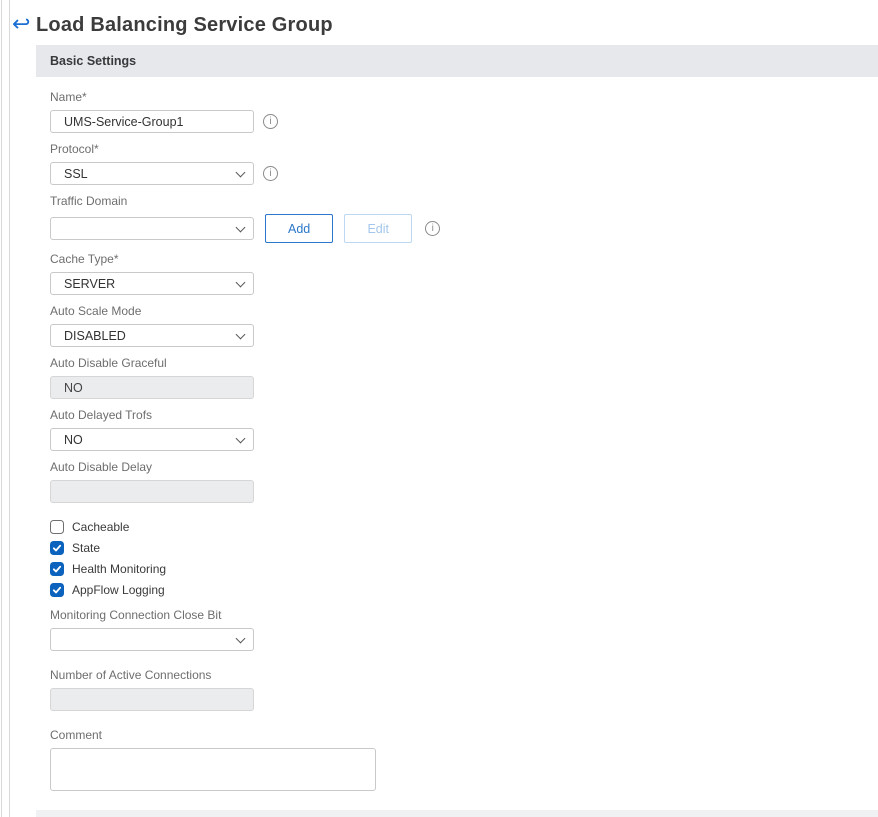 The height and width of the screenshot is (817, 878). What do you see at coordinates (131, 675) in the screenshot?
I see `number-of-active-connections-label: Number of Active Connections` at bounding box center [131, 675].